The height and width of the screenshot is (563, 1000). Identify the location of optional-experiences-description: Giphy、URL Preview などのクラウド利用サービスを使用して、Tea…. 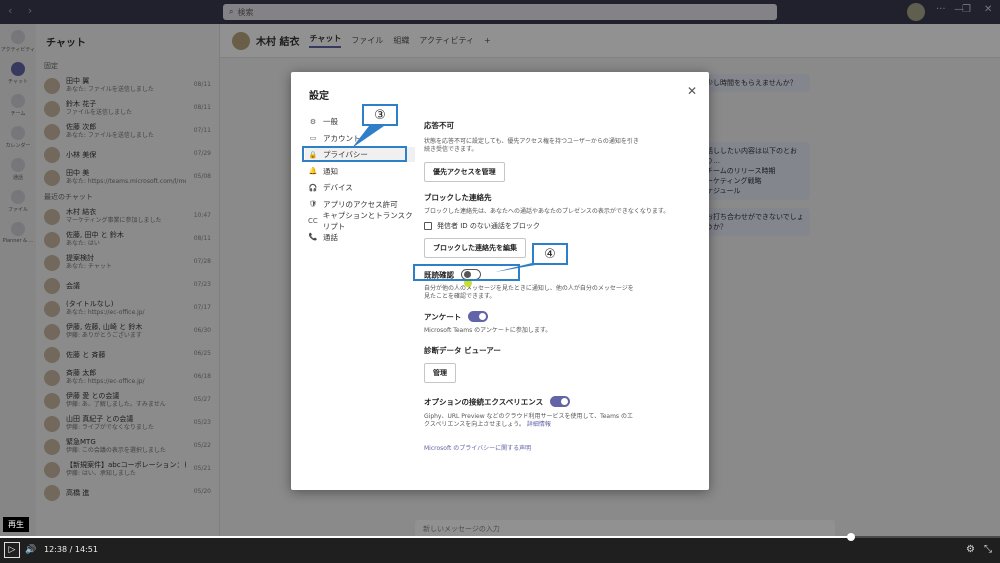
(530, 421).